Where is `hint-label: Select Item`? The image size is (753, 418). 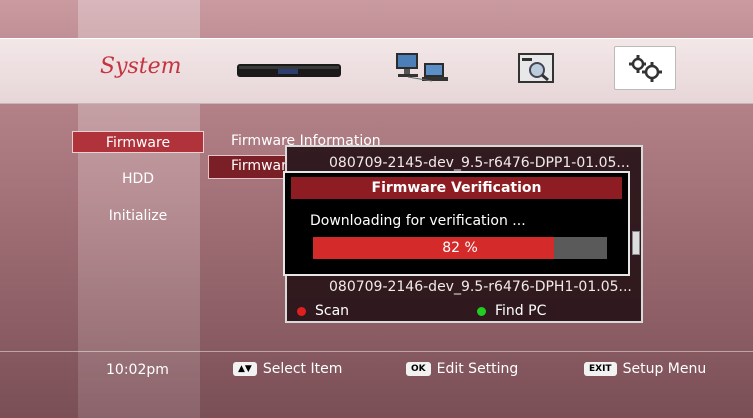
hint-label: Select Item is located at coordinates (302, 369).